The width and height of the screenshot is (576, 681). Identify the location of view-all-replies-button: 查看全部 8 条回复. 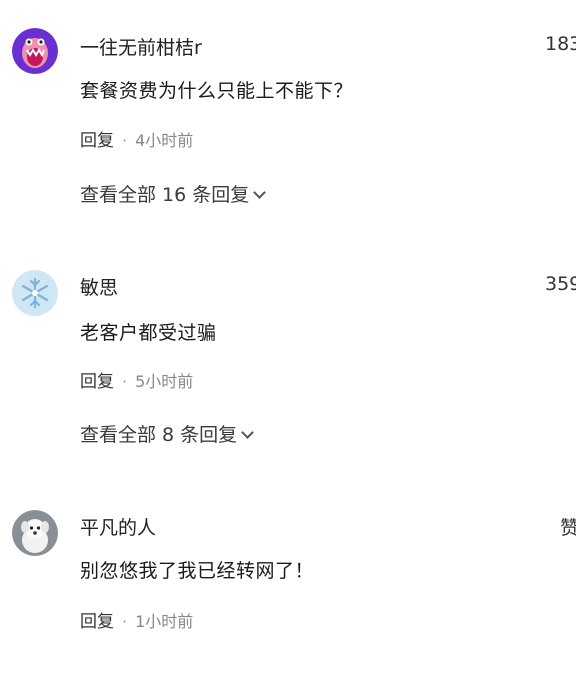
(167, 433).